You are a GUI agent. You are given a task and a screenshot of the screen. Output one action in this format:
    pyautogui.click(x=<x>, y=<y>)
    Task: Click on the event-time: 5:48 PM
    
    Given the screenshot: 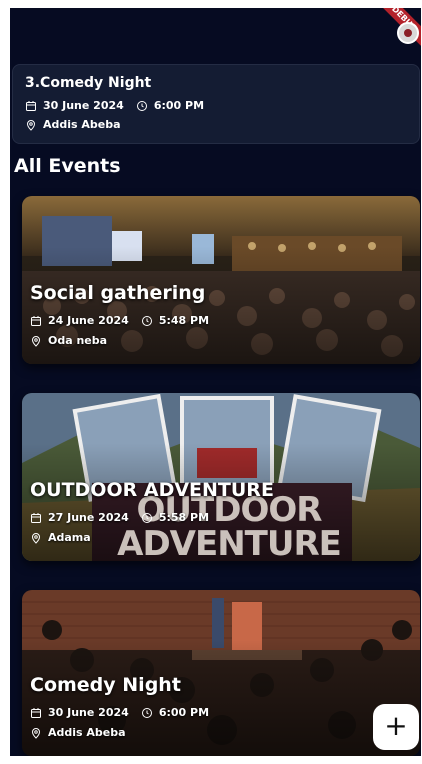 What is the action you would take?
    pyautogui.click(x=184, y=320)
    